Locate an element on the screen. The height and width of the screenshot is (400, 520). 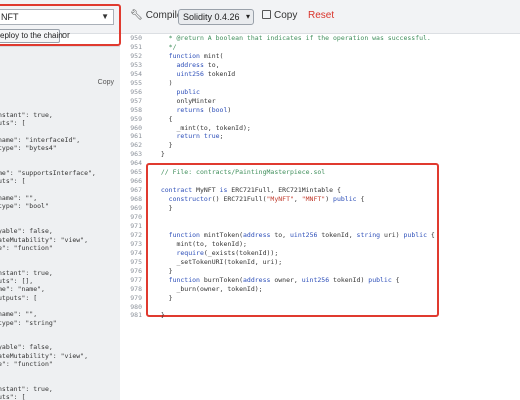
code-line: 958 returns (bool) is located at coordinates (321, 110).